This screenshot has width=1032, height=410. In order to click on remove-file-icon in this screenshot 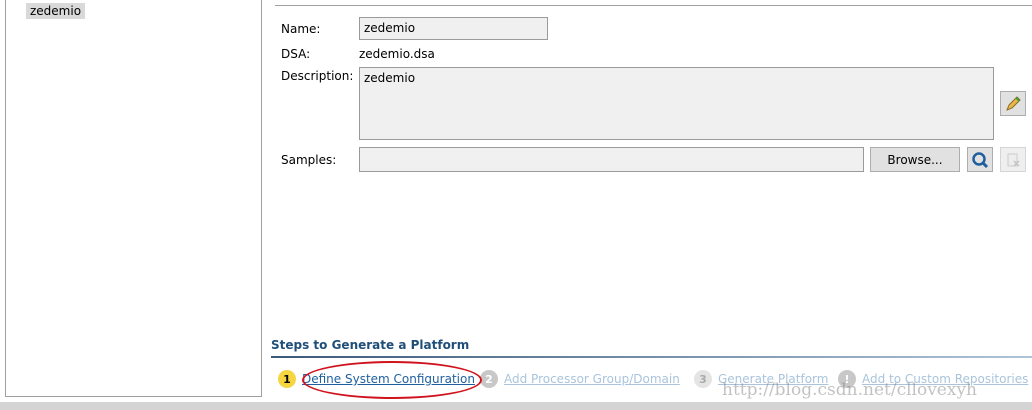, I will do `click(1013, 160)`.